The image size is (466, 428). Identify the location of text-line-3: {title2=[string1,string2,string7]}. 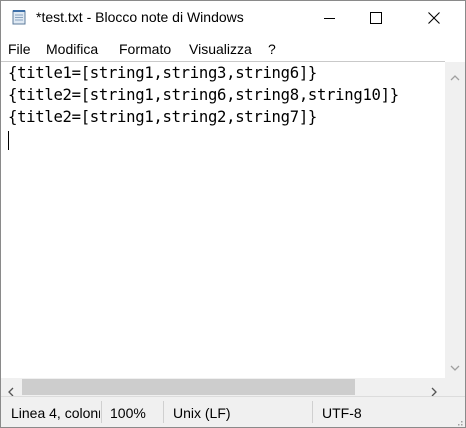
(163, 117).